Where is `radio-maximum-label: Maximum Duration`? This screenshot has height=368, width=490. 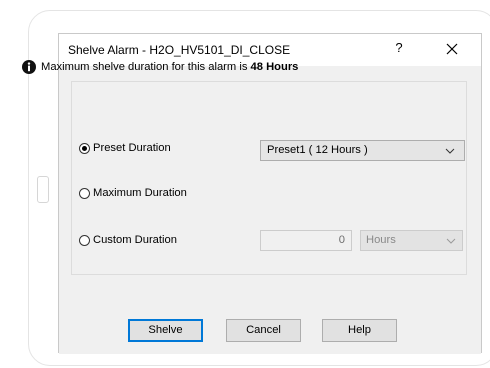 radio-maximum-label: Maximum Duration is located at coordinates (140, 193).